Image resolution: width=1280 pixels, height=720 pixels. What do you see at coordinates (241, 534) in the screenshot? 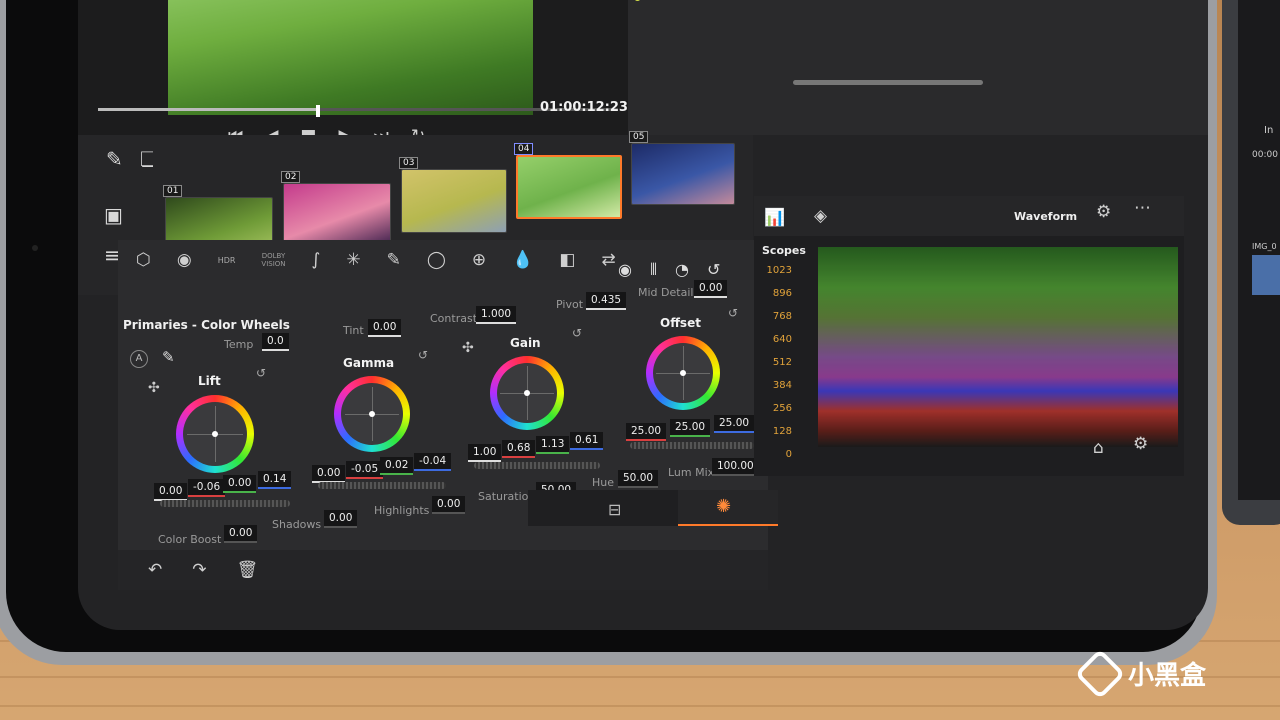
I see `colorboost-value: 0.00` at bounding box center [241, 534].